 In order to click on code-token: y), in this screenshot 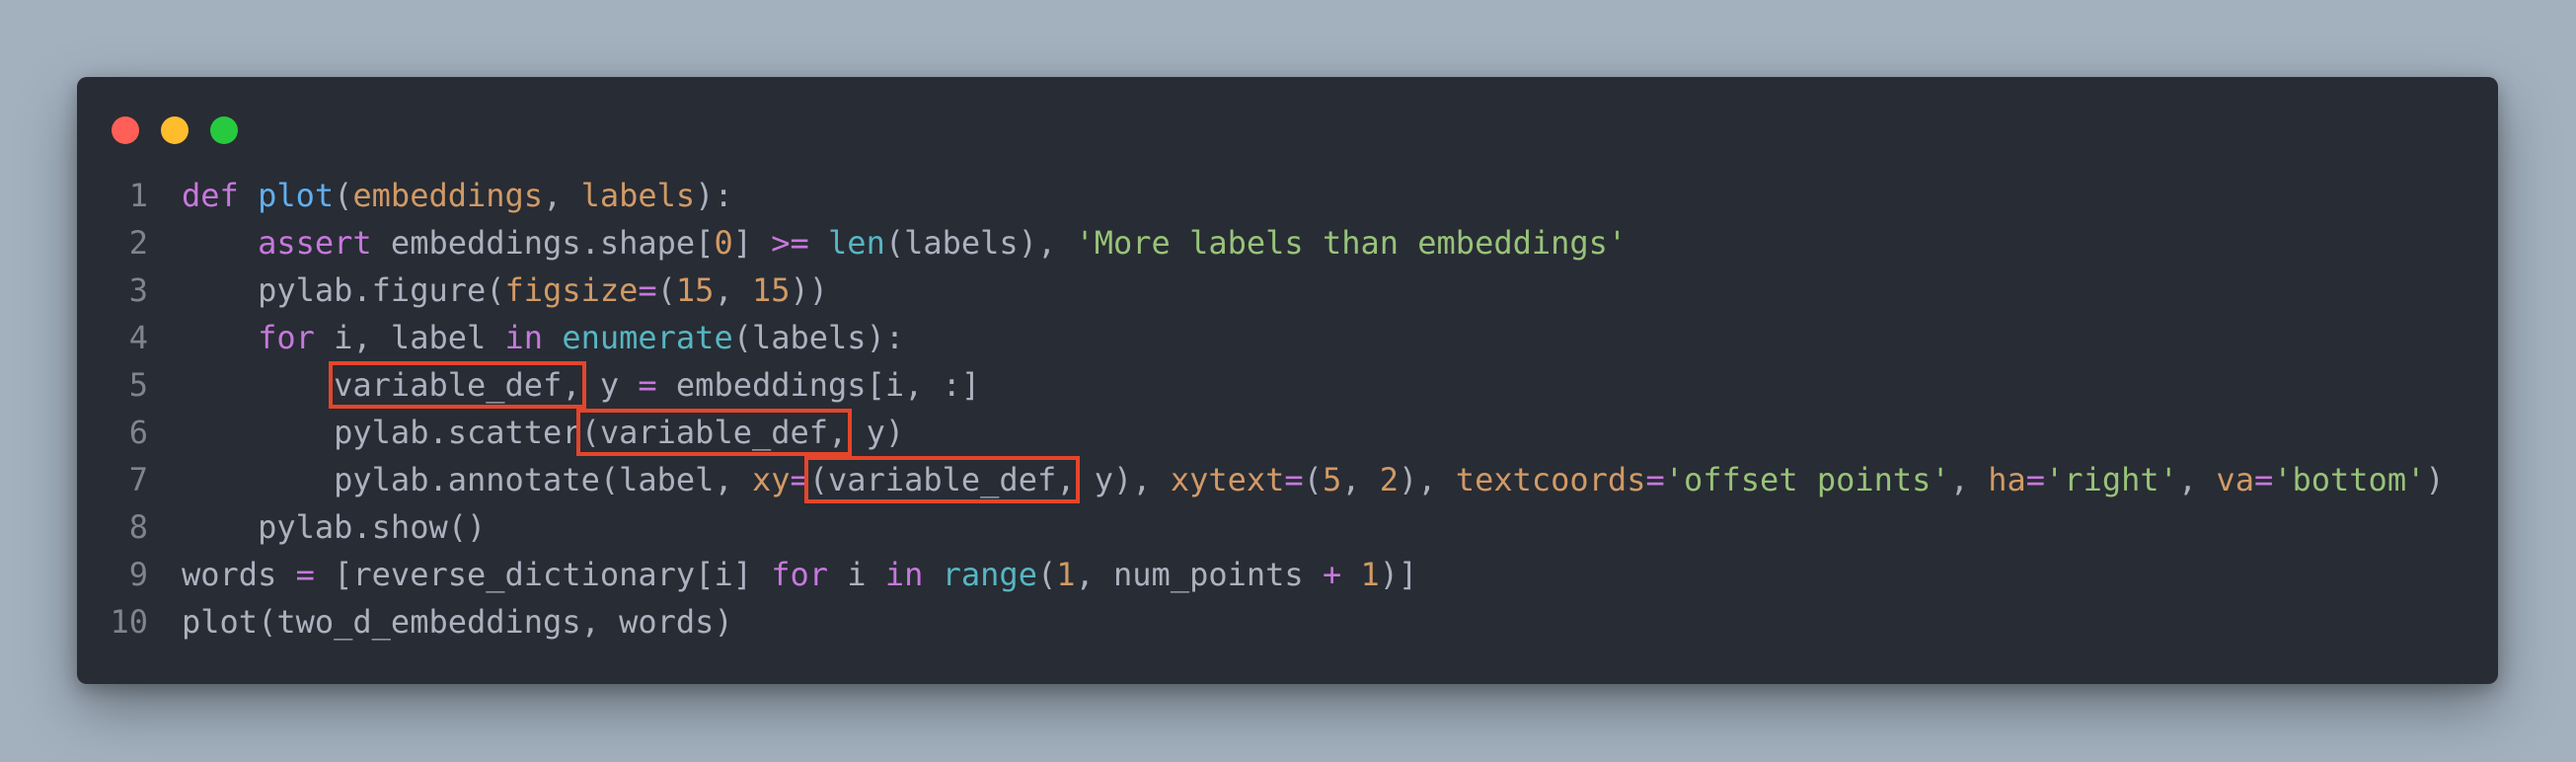, I will do `click(1123, 479)`.